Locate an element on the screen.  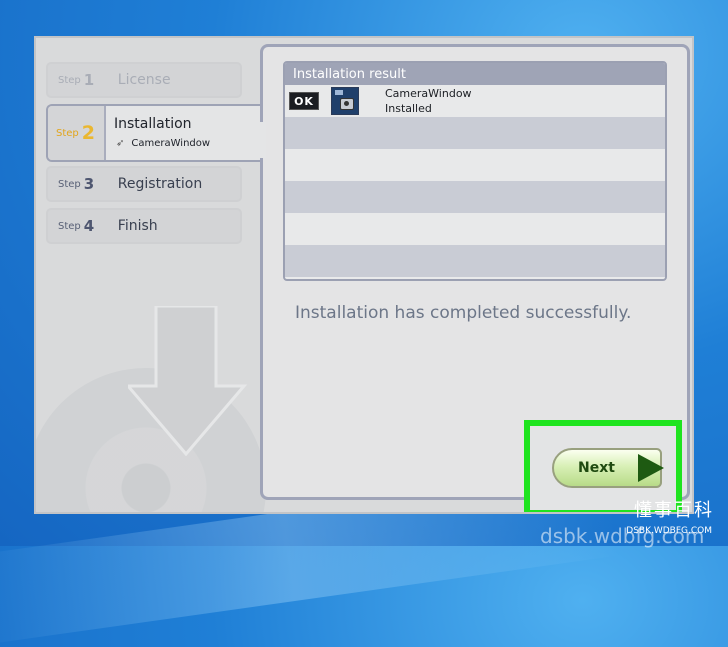
step-installation: Step 2 Installation ➶ CameraWindow is located at coordinates (161, 133).